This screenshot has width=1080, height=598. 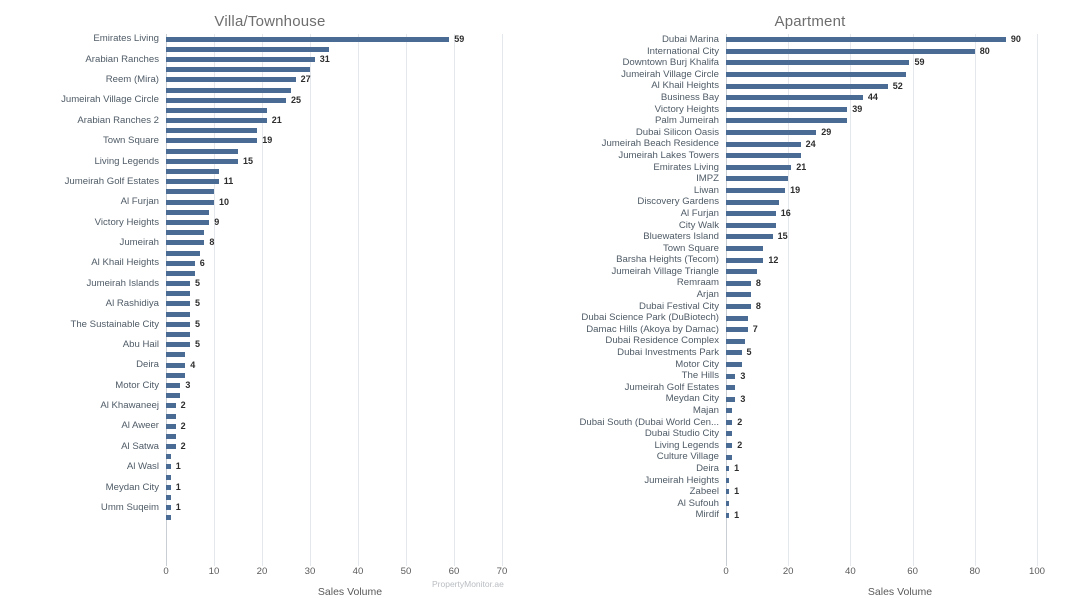 What do you see at coordinates (277, 243) in the screenshot?
I see `bar-row: Jumeirah 8` at bounding box center [277, 243].